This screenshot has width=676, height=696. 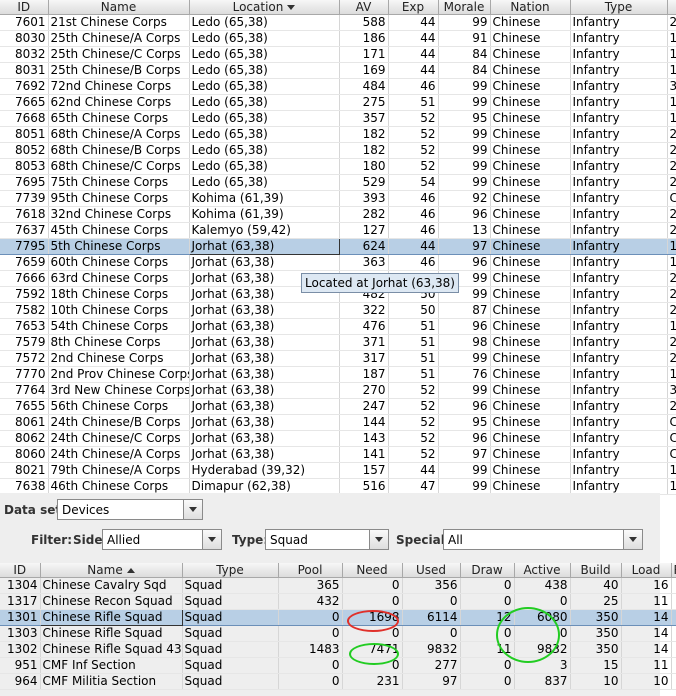 What do you see at coordinates (338, 633) in the screenshot?
I see `device-row: 1303 Chinese Rifle Squad Squad 0 0 0 0 0 350 14` at bounding box center [338, 633].